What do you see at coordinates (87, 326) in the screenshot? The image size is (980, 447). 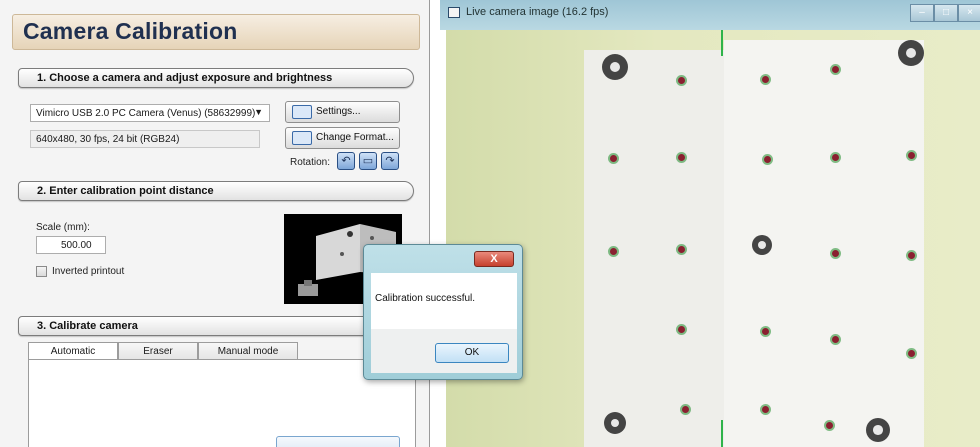 I see `section-calibrate-label: 3. Calibrate camera` at bounding box center [87, 326].